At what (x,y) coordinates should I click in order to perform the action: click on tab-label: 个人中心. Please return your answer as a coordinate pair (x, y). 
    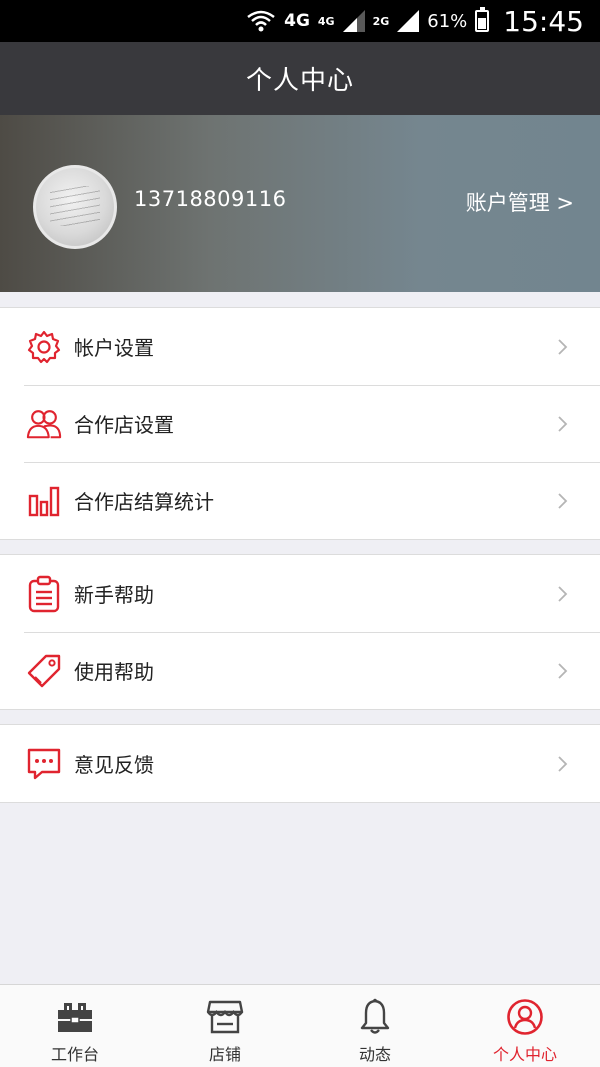
    Looking at the image, I should click on (524, 1054).